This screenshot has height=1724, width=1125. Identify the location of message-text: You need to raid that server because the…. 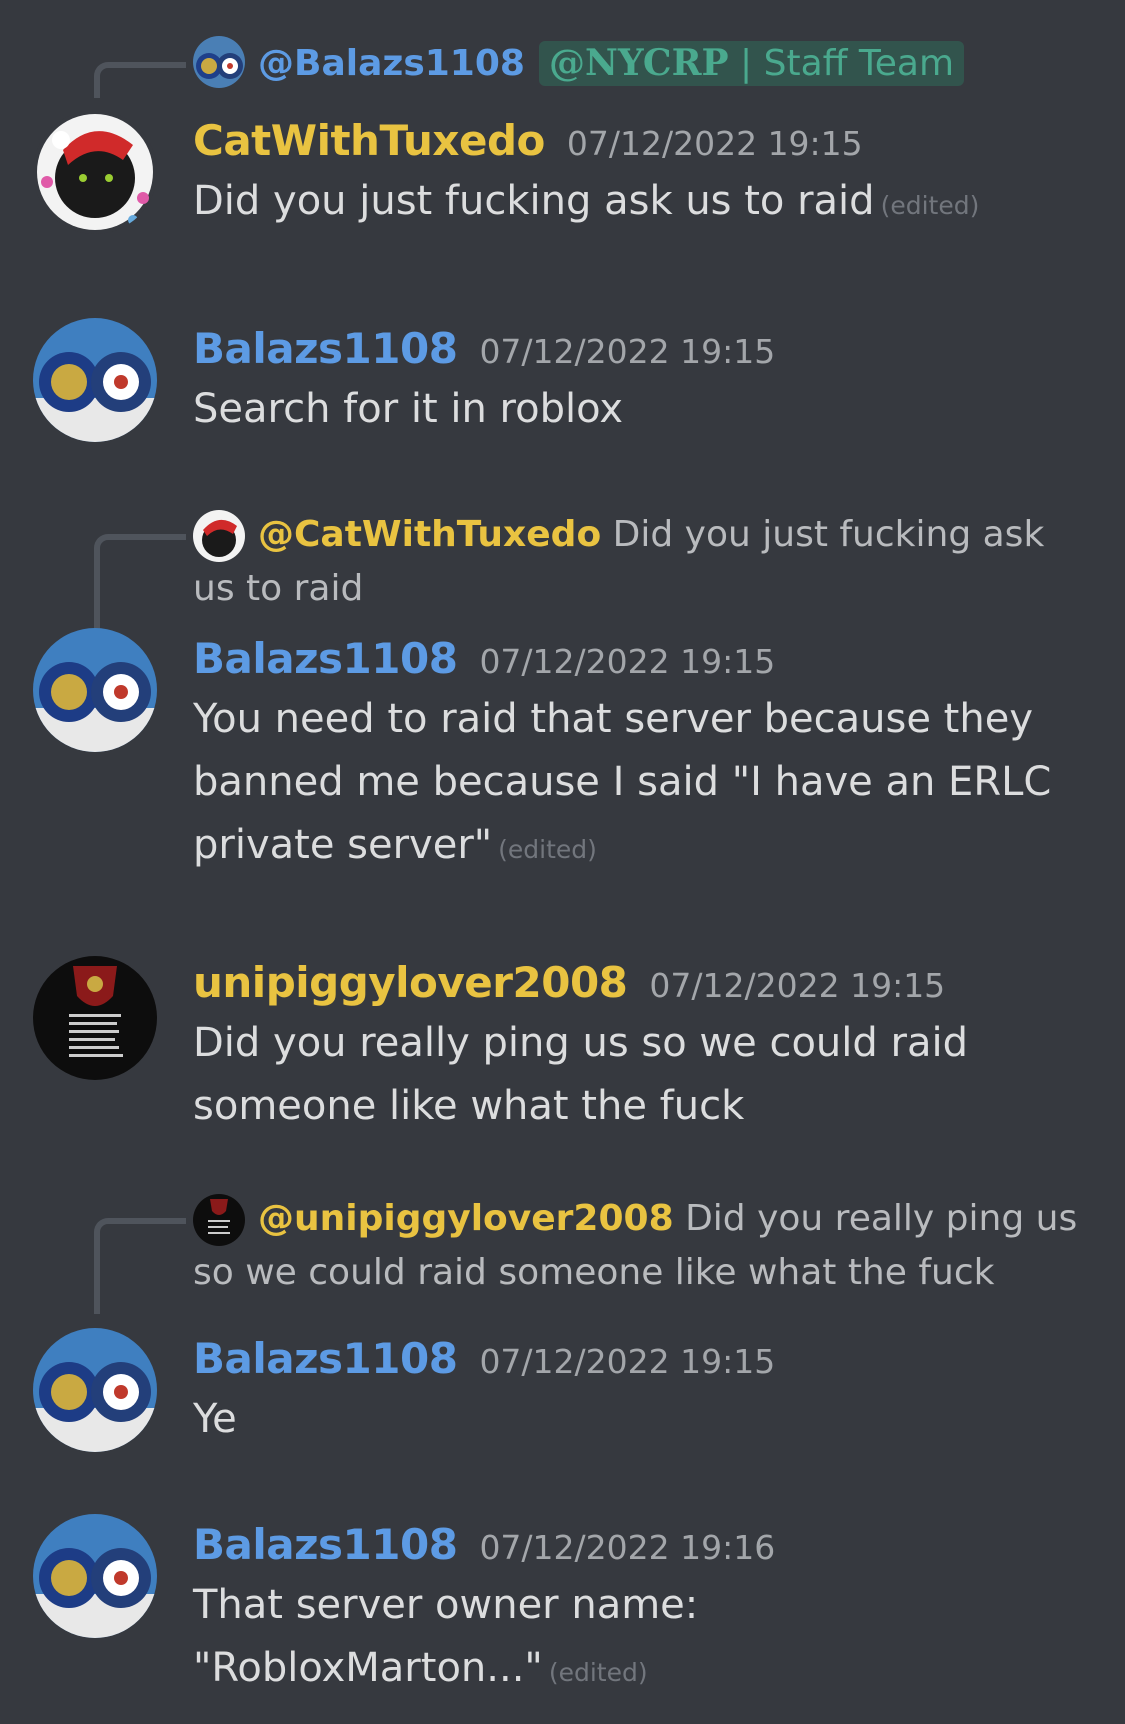
(622, 782).